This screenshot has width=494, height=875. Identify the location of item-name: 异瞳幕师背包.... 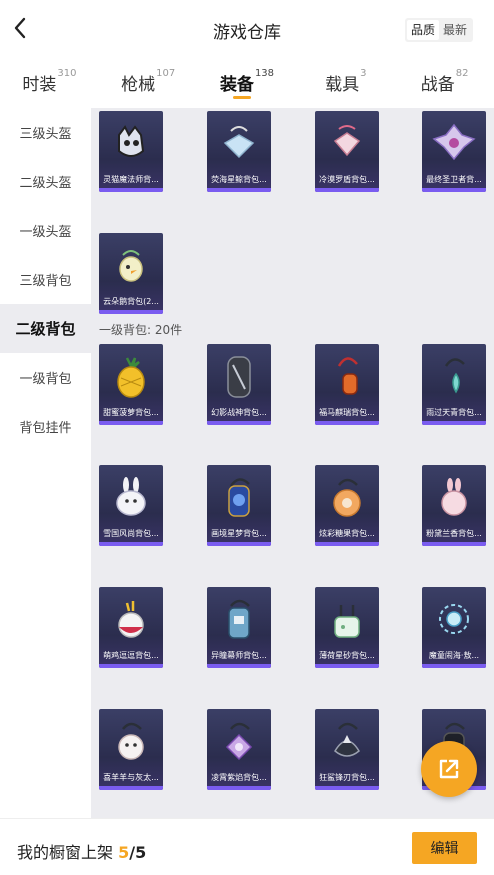
(239, 655).